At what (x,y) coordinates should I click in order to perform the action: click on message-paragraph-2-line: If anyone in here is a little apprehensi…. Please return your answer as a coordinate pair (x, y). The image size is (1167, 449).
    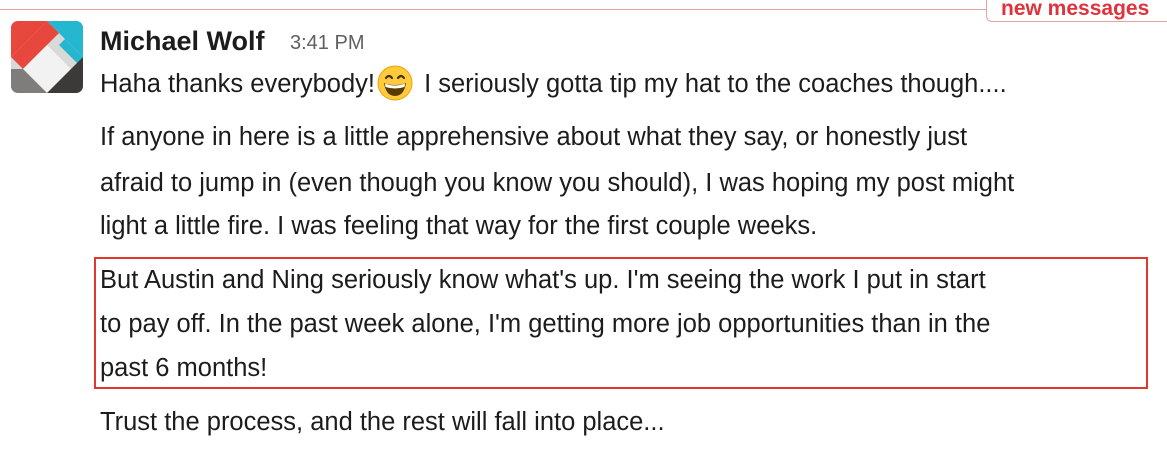
    Looking at the image, I should click on (534, 137).